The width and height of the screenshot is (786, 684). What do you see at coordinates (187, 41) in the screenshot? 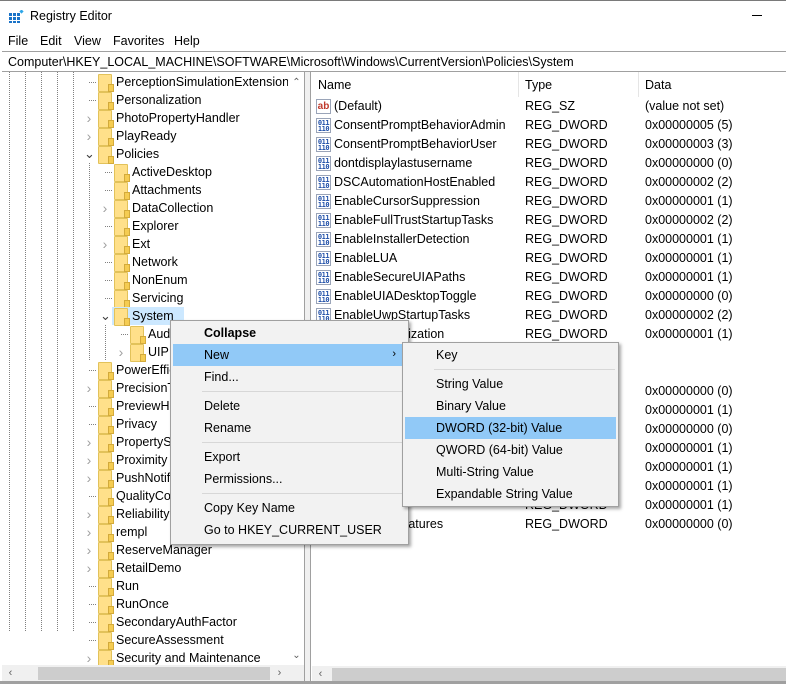
I see `menu-help: Help` at bounding box center [187, 41].